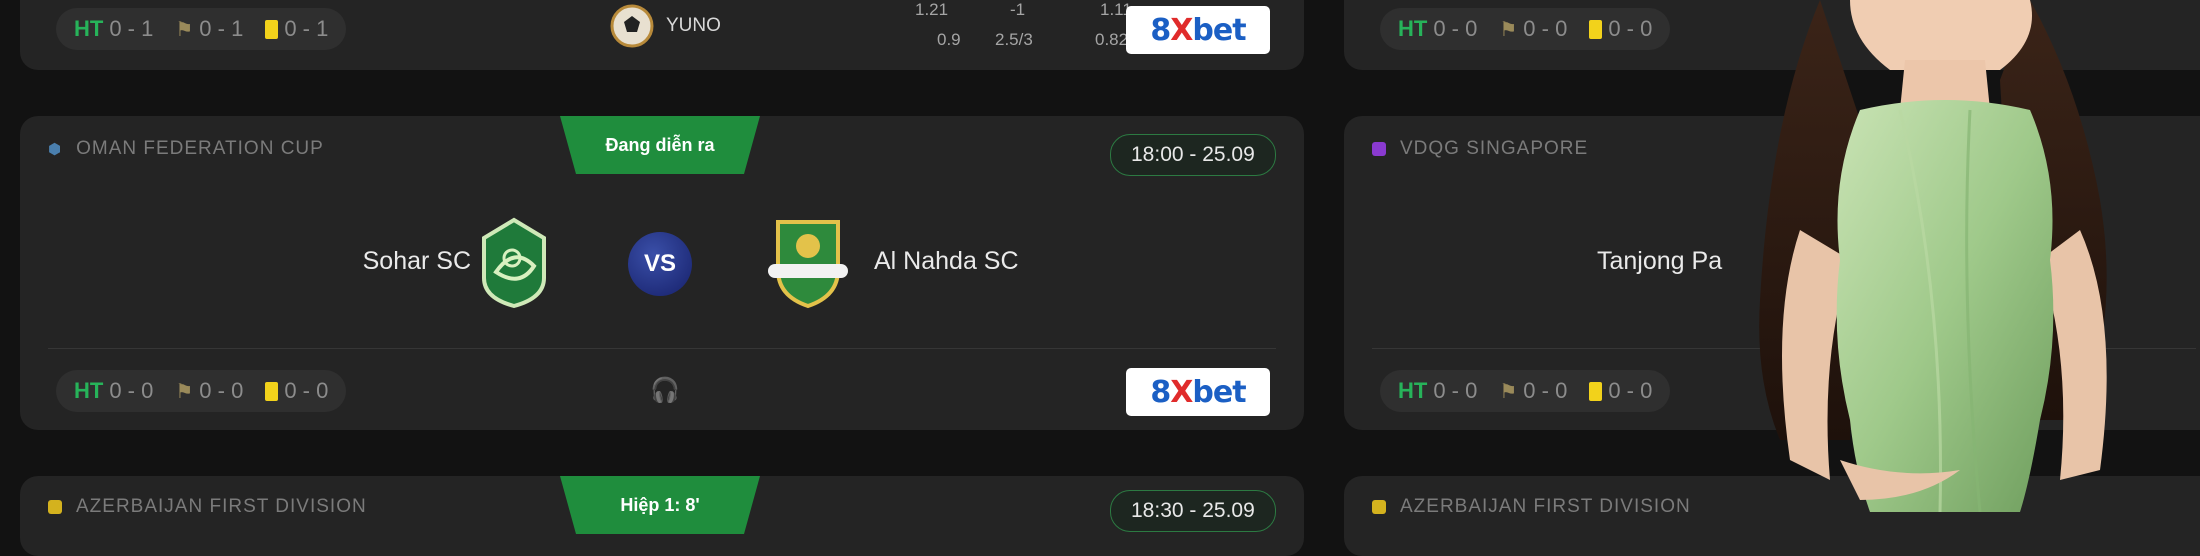 The width and height of the screenshot is (2200, 556). I want to click on odds-table: 1.21 -1 1.11 0.9 2.5/3 0.82, so click(1030, 30).